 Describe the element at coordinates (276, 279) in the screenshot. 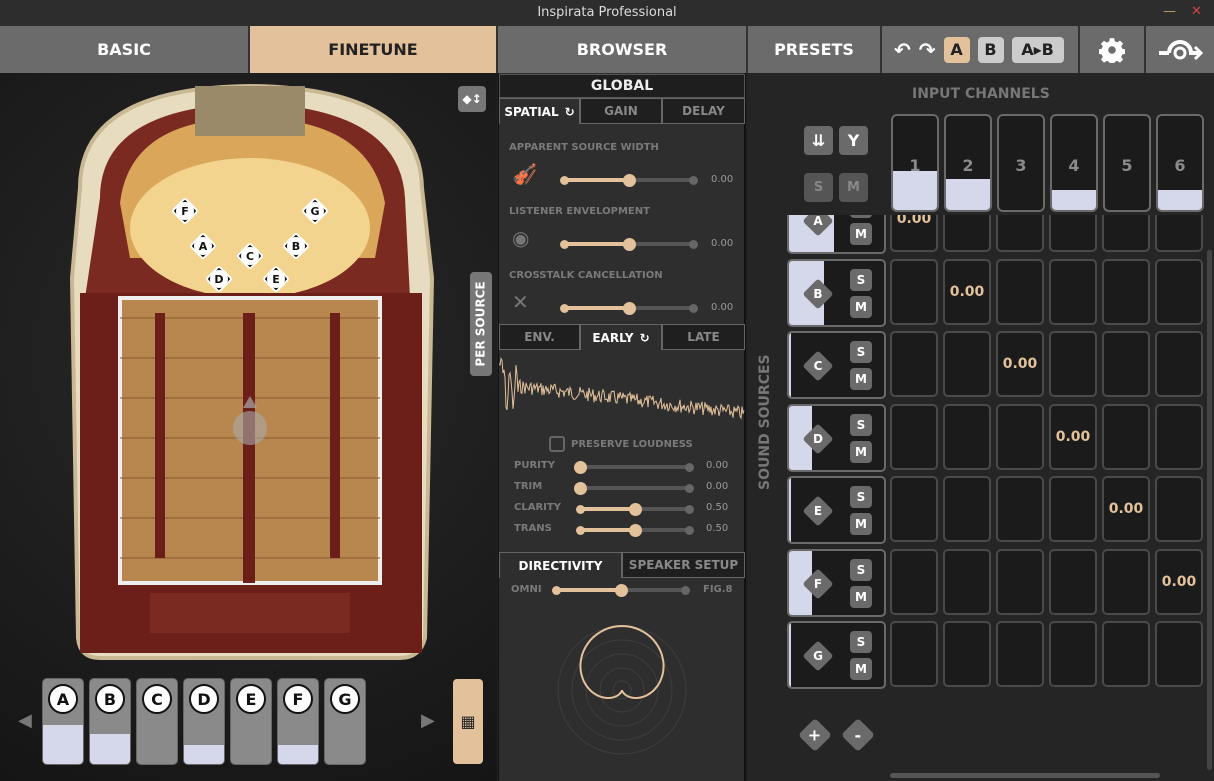

I see `hall-source-e: E` at that location.